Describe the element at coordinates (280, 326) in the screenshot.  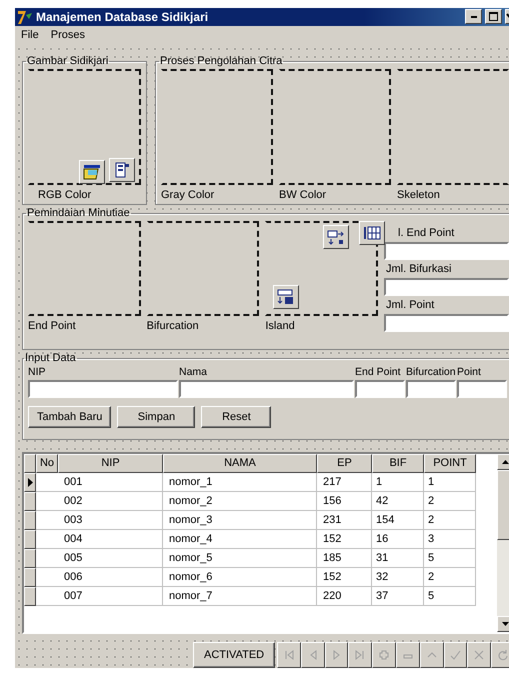
I see `image-caption: Island` at that location.